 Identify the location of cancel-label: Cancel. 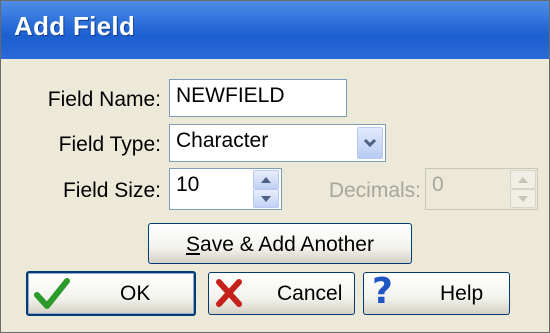
(310, 293).